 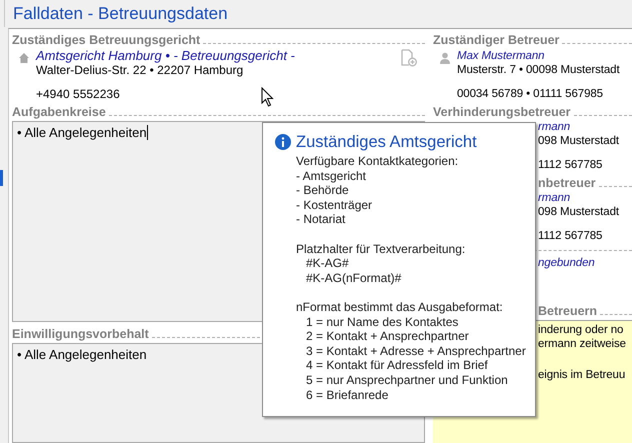 I want to click on tooltip-text: 6 = Briefanrede, so click(x=347, y=395).